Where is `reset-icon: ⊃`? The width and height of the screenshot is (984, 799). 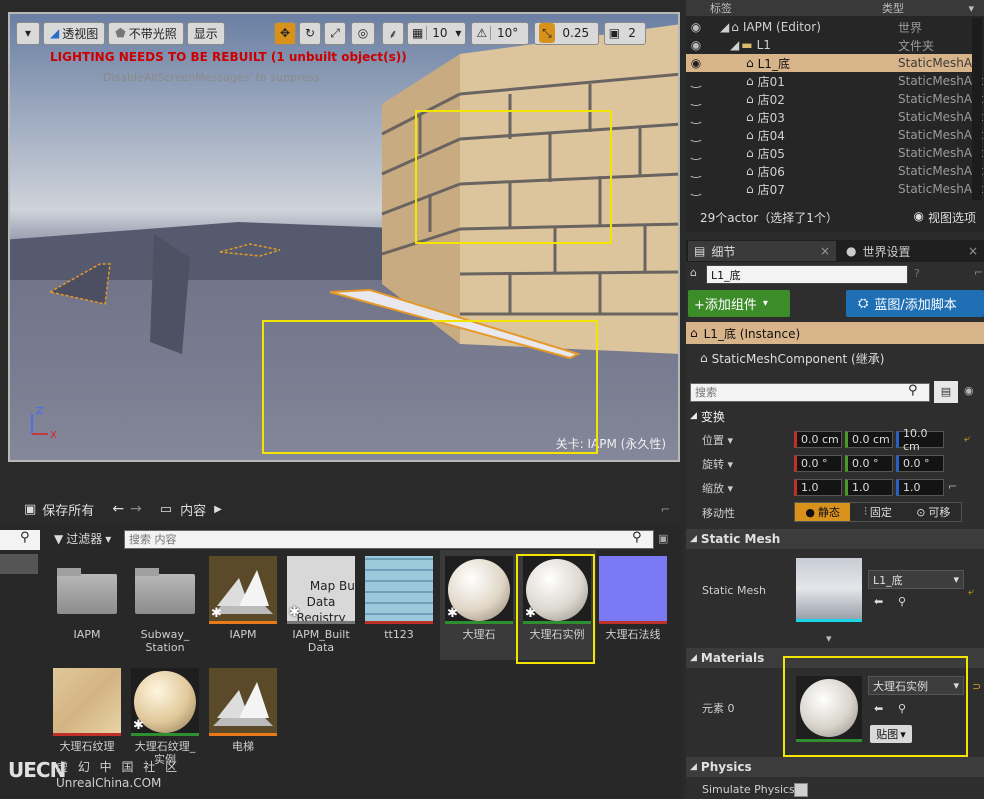
reset-icon: ⊃ is located at coordinates (976, 686).